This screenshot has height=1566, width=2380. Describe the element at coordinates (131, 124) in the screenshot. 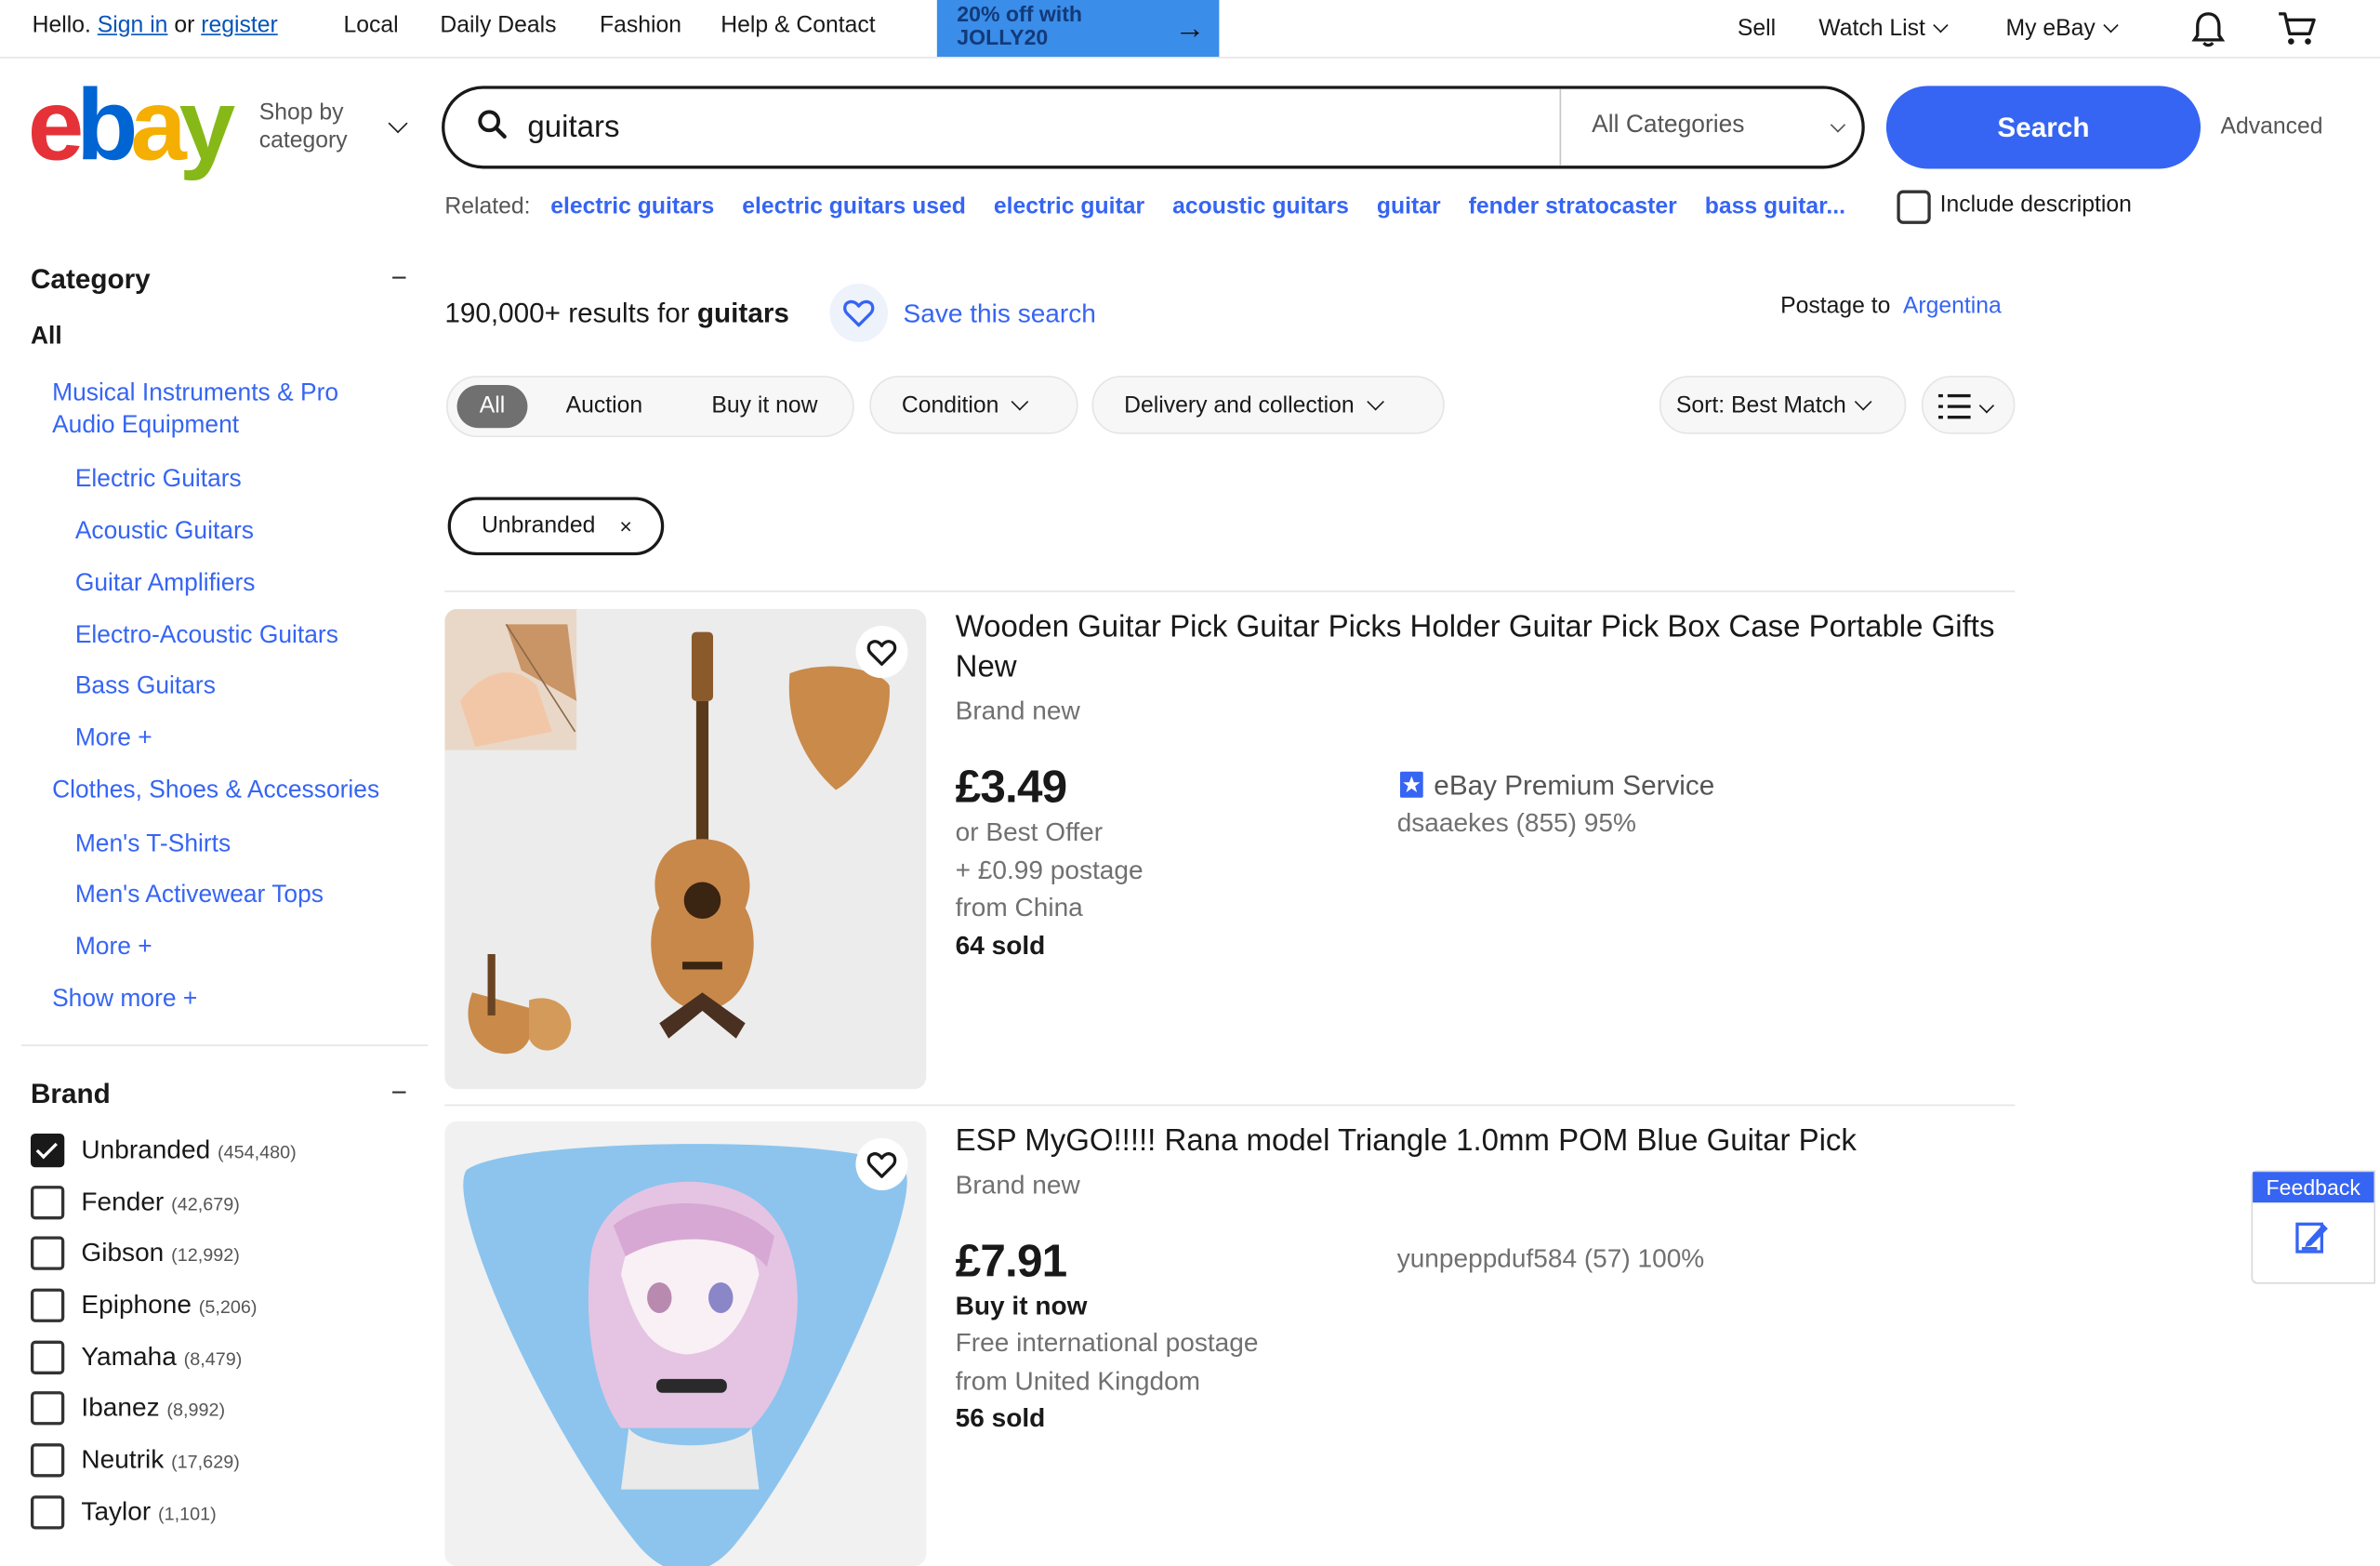

I see `ebay-logo: ebay` at that location.